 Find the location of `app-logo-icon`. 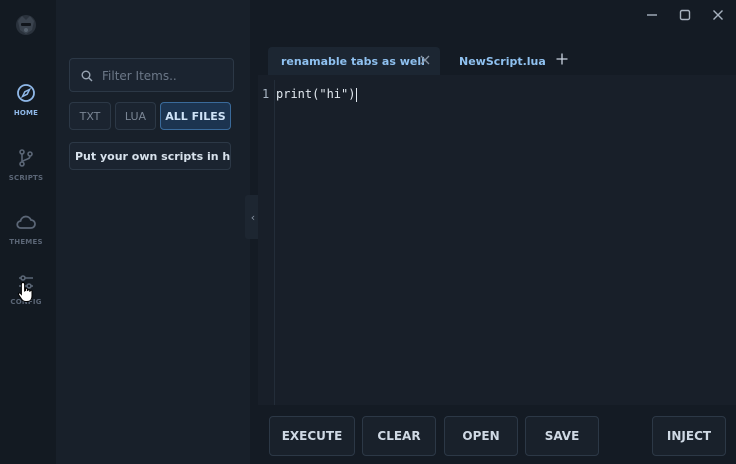

app-logo-icon is located at coordinates (26, 25).